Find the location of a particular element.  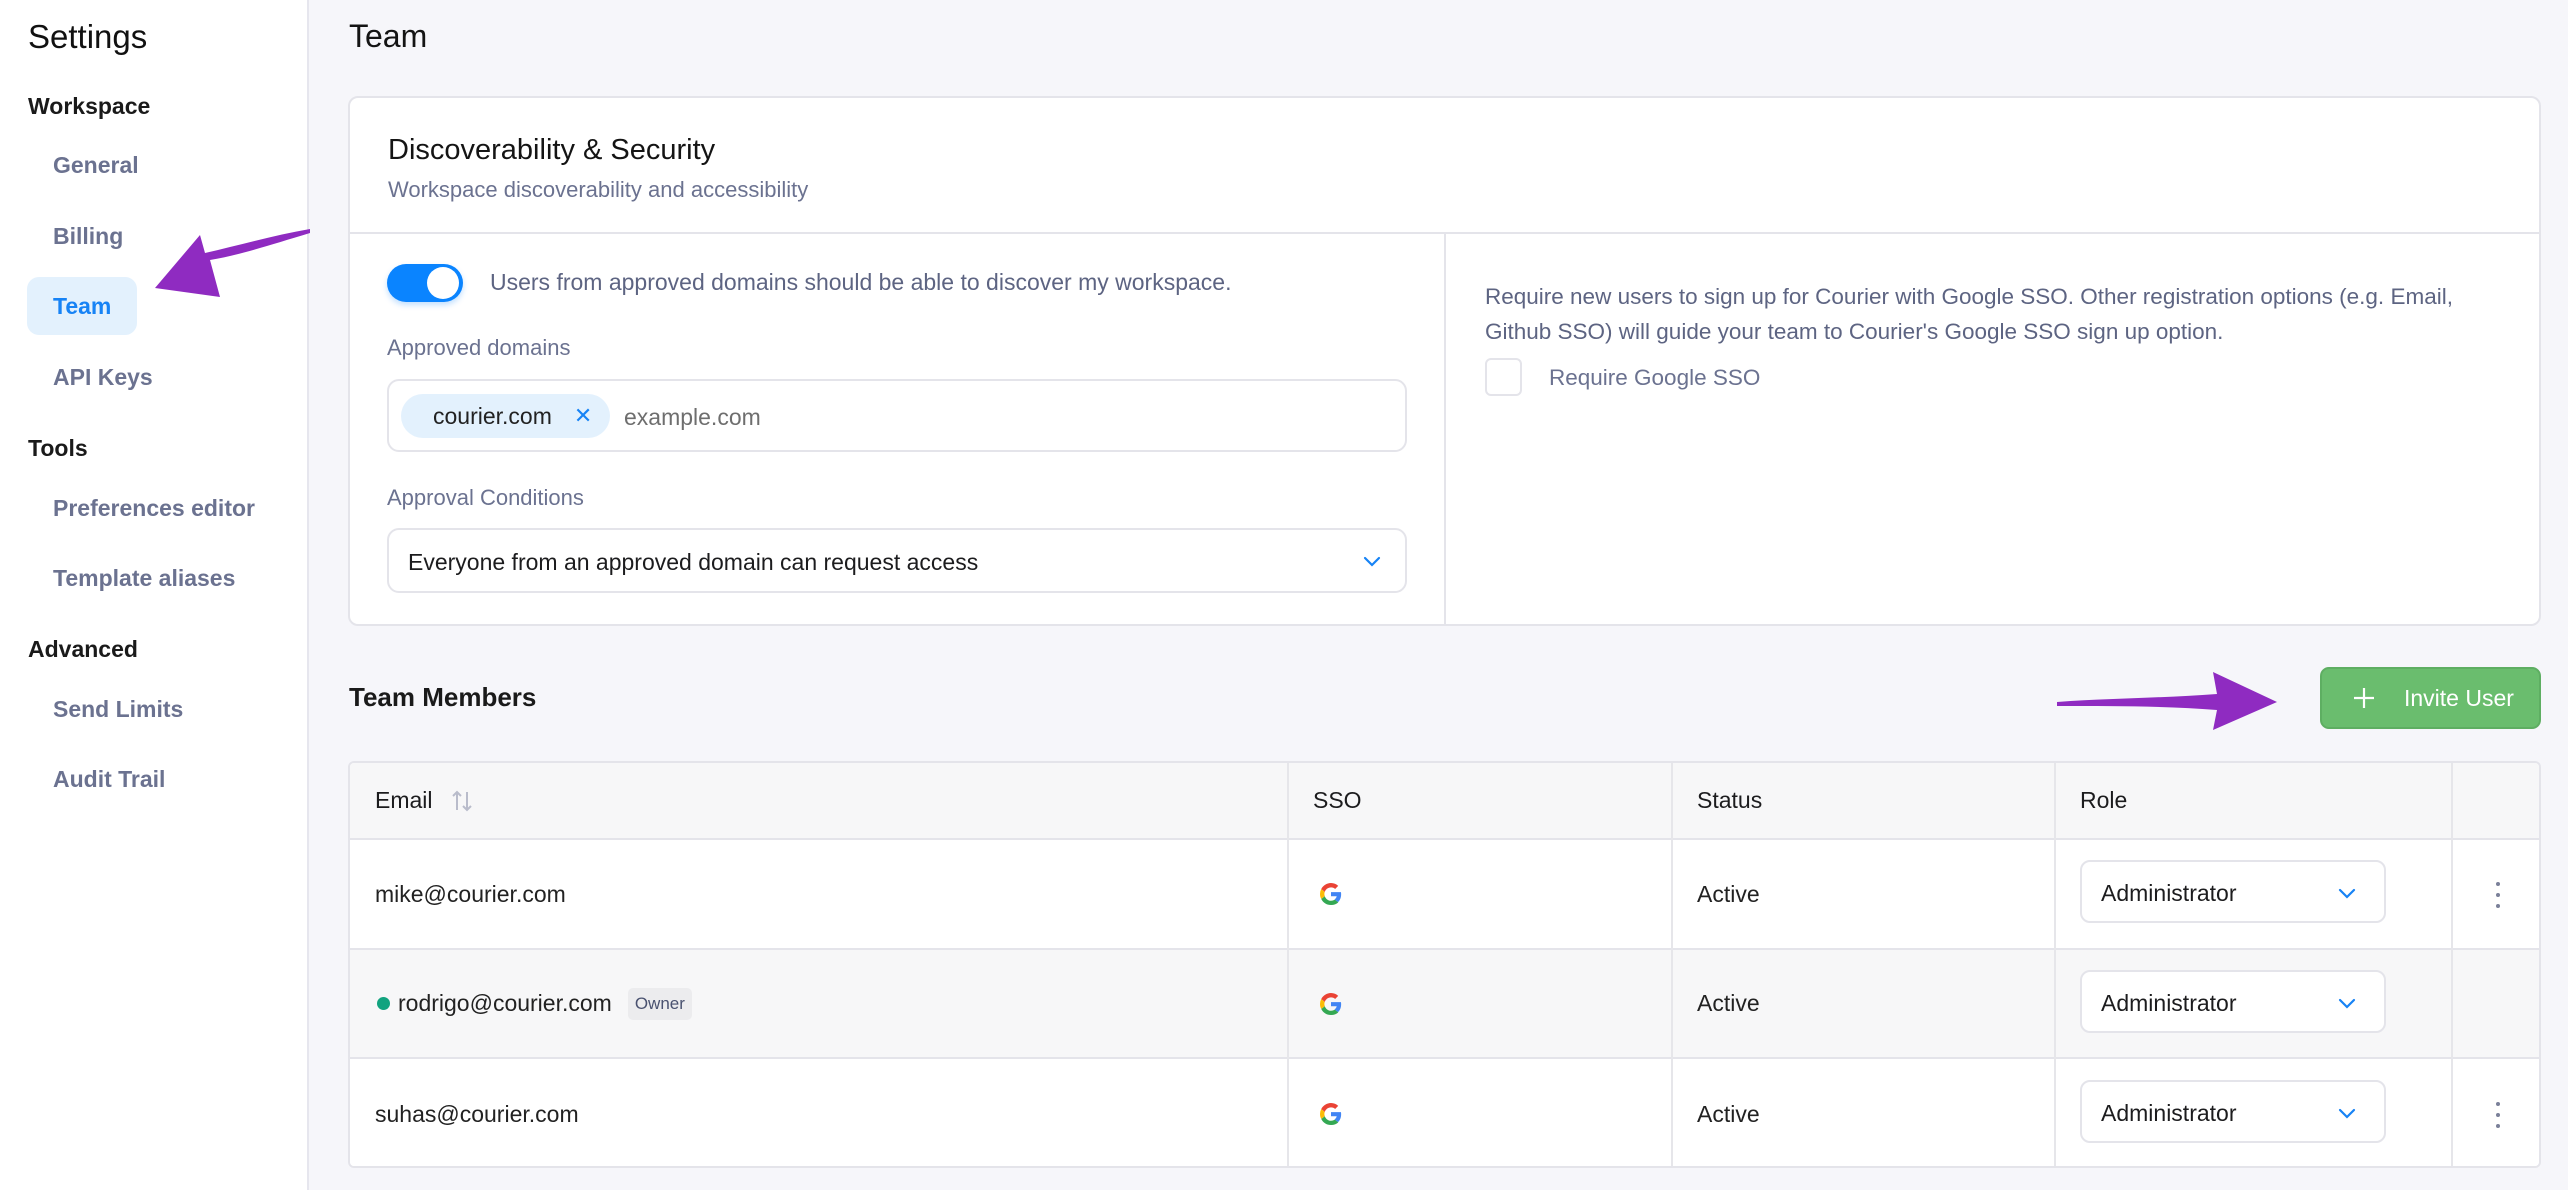

domain-chip-text: courier.com is located at coordinates (492, 415).